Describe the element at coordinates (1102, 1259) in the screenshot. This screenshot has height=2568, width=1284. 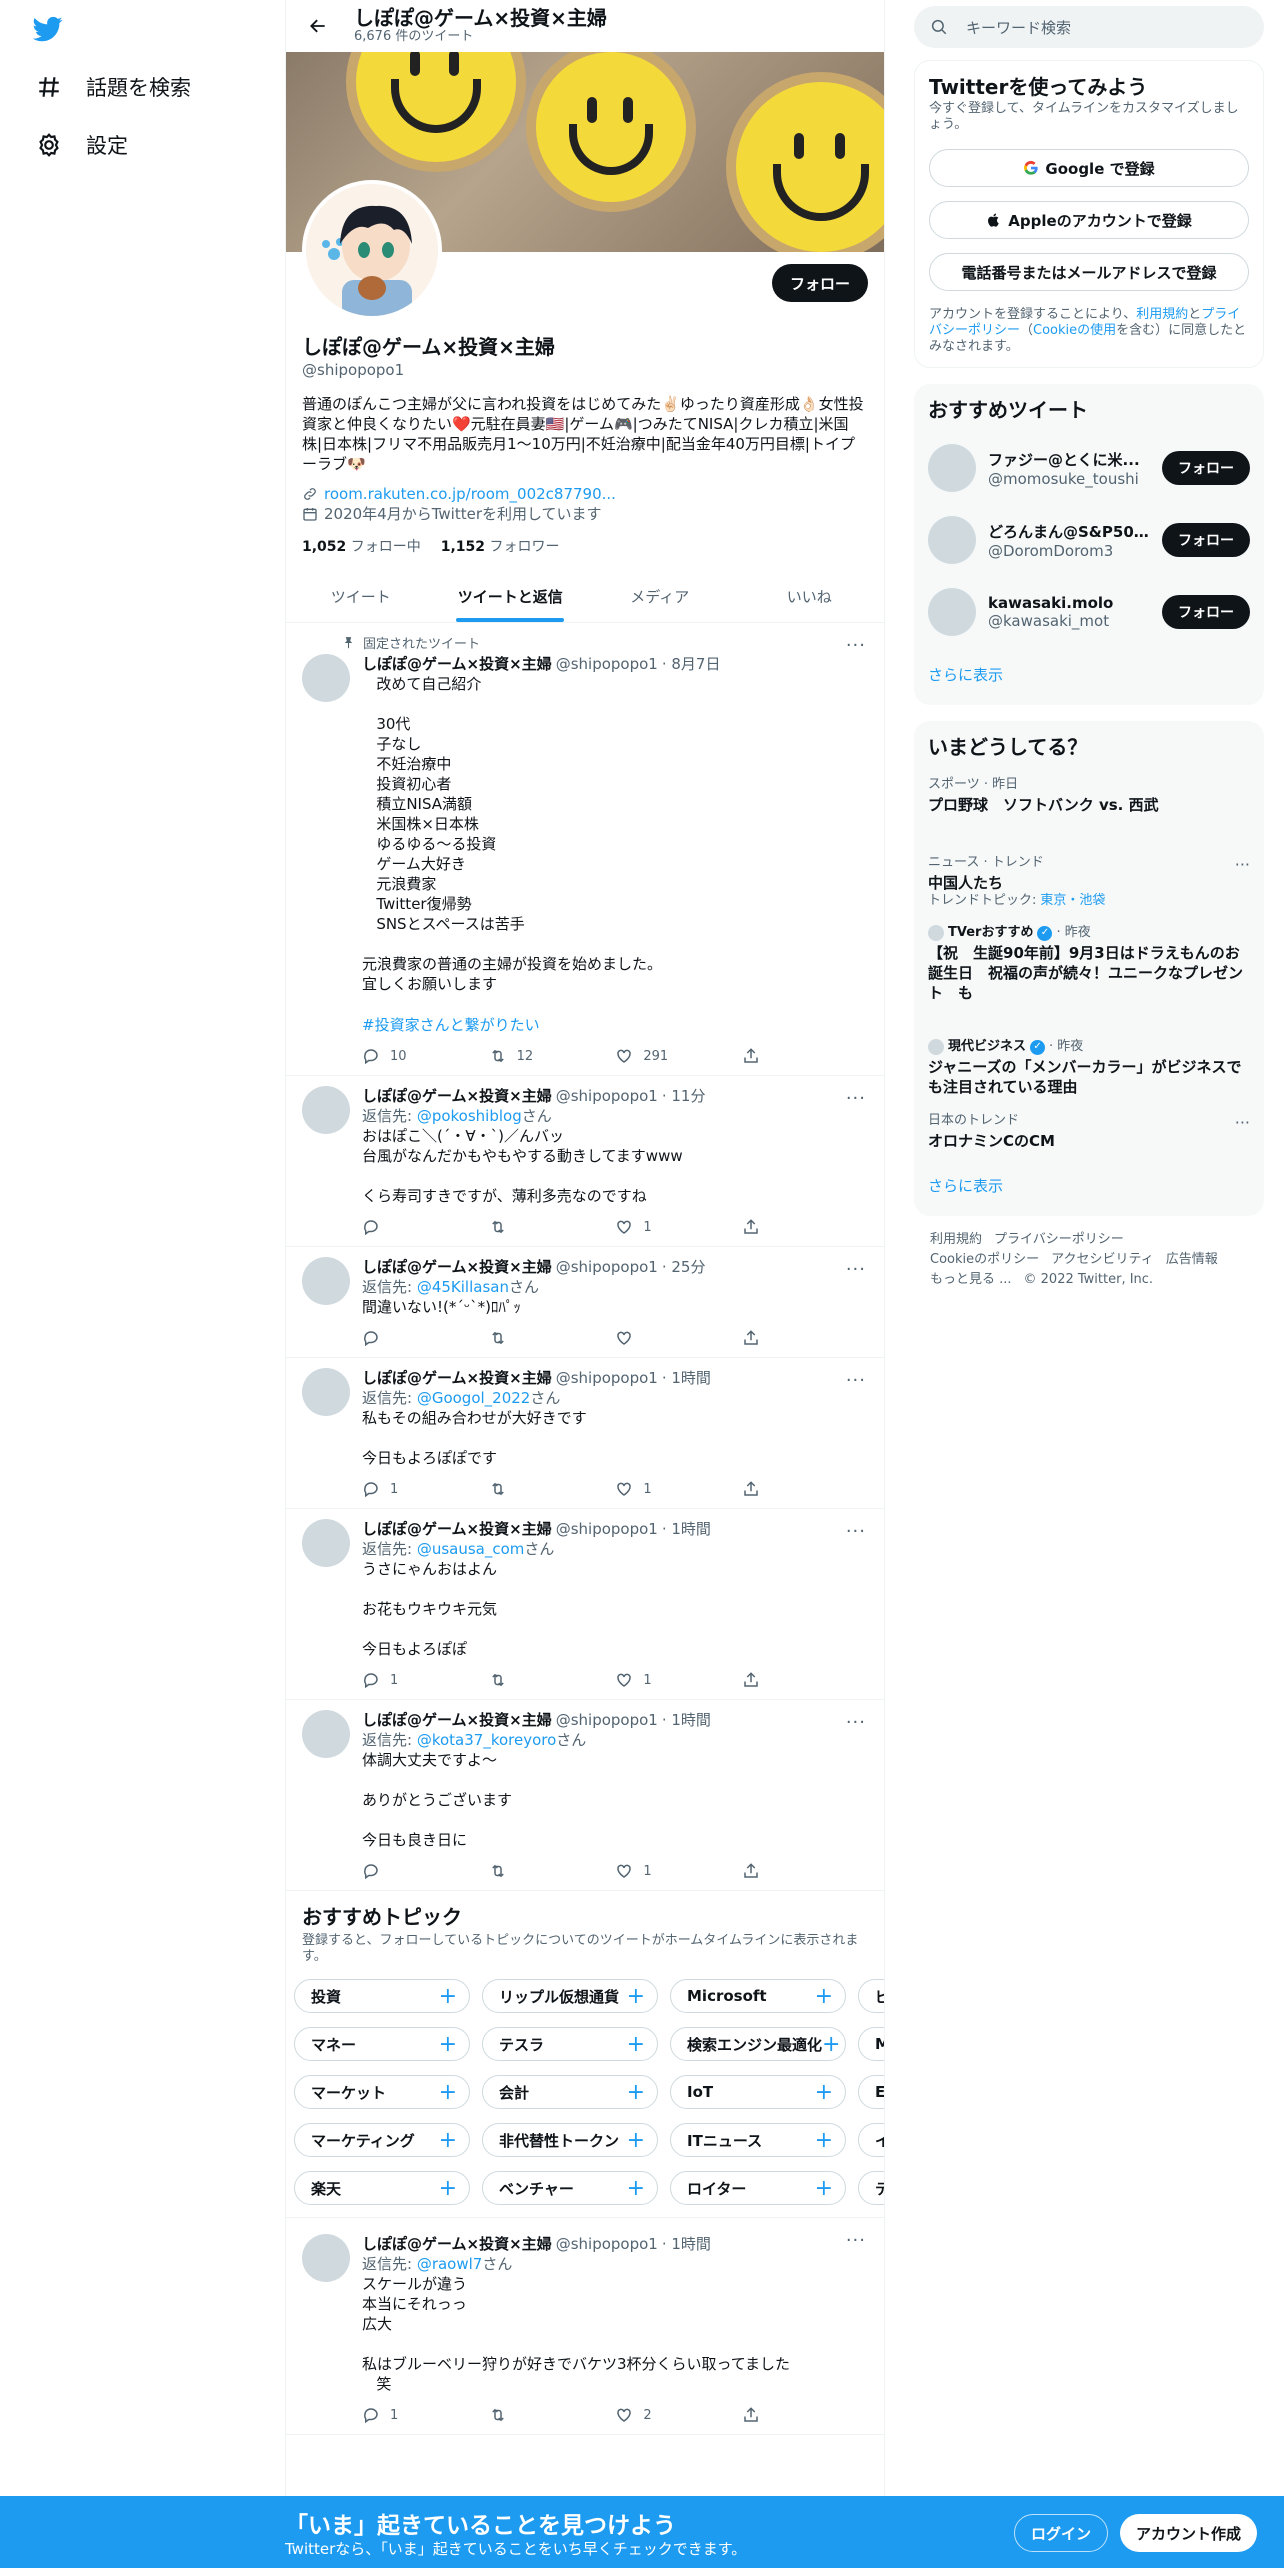
I see `footer-link: アクセシビリティ` at that location.